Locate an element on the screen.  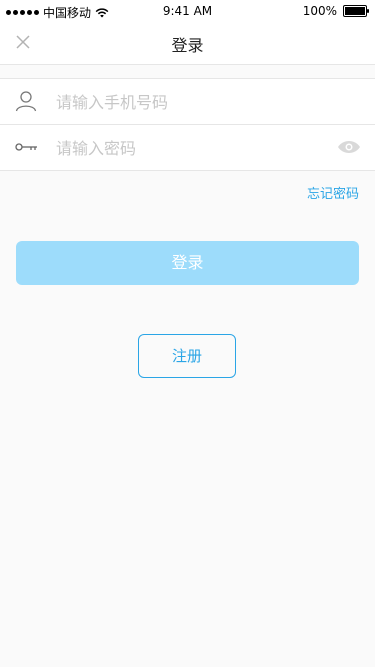
password-input is located at coordinates (191, 148).